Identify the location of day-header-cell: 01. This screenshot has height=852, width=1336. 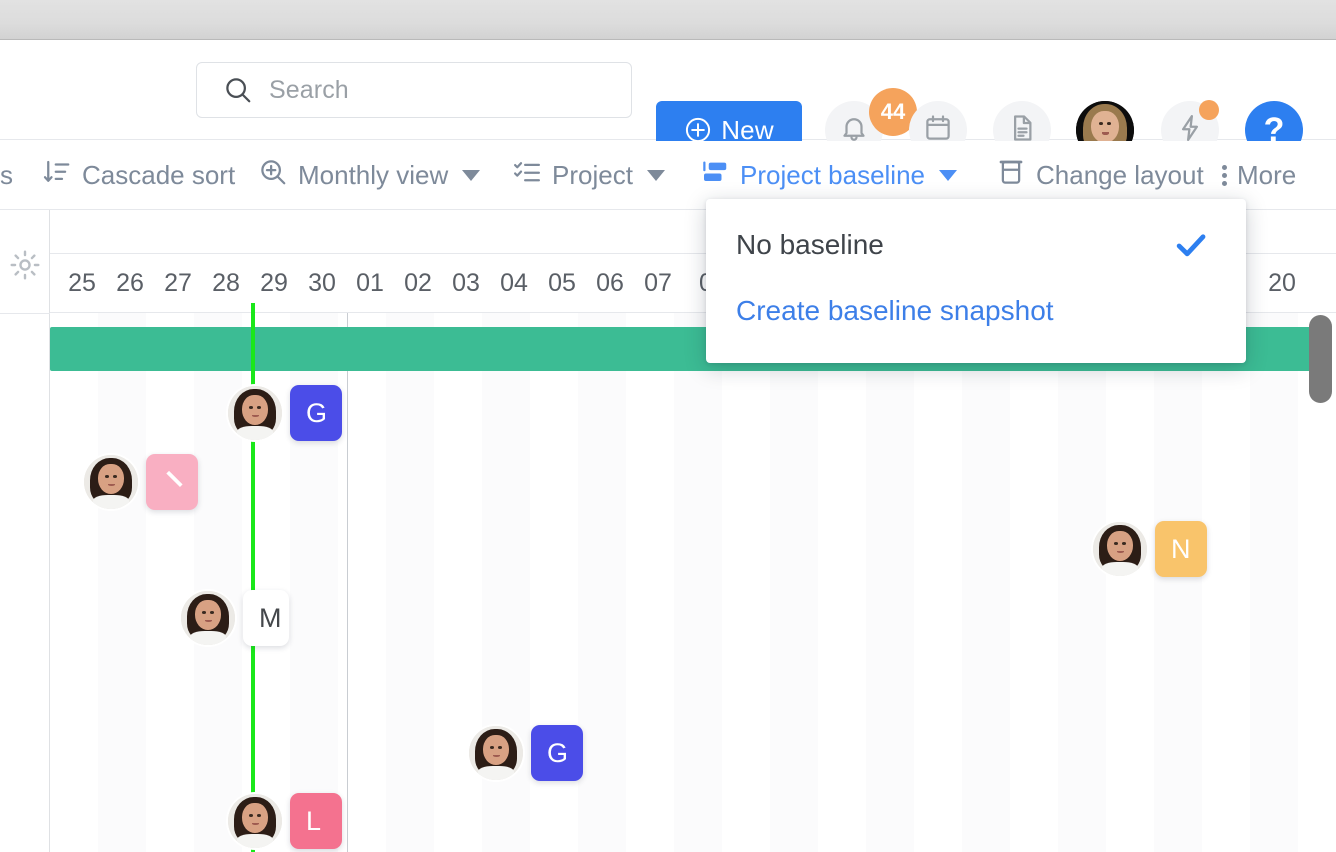
(370, 283).